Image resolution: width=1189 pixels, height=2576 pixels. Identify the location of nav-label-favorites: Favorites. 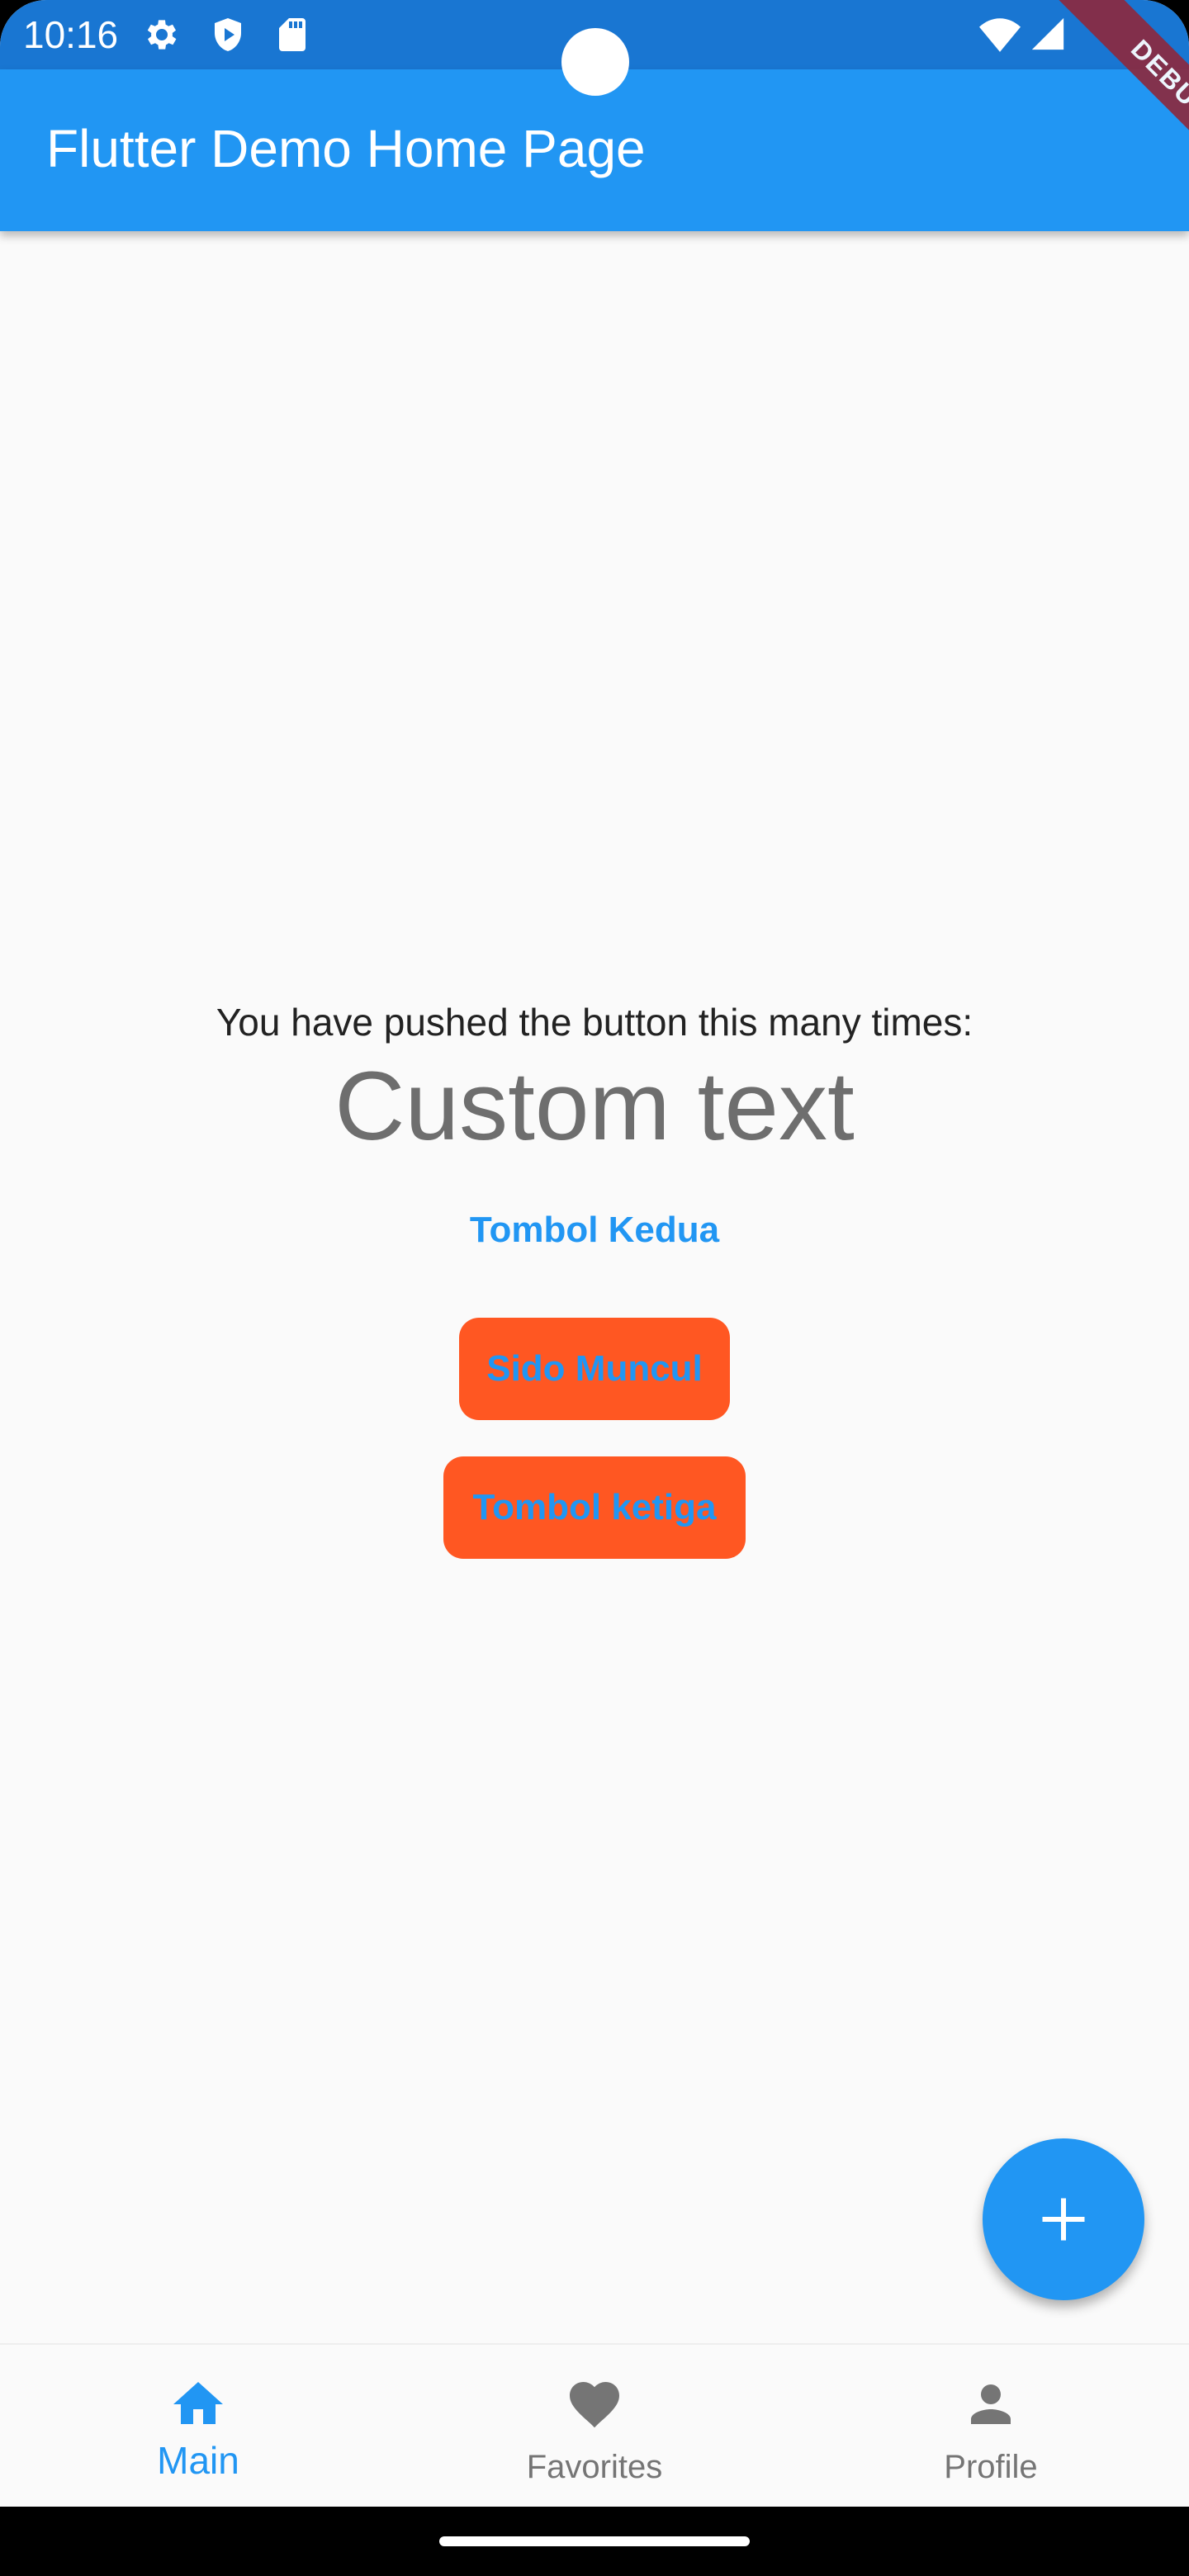
(594, 2467).